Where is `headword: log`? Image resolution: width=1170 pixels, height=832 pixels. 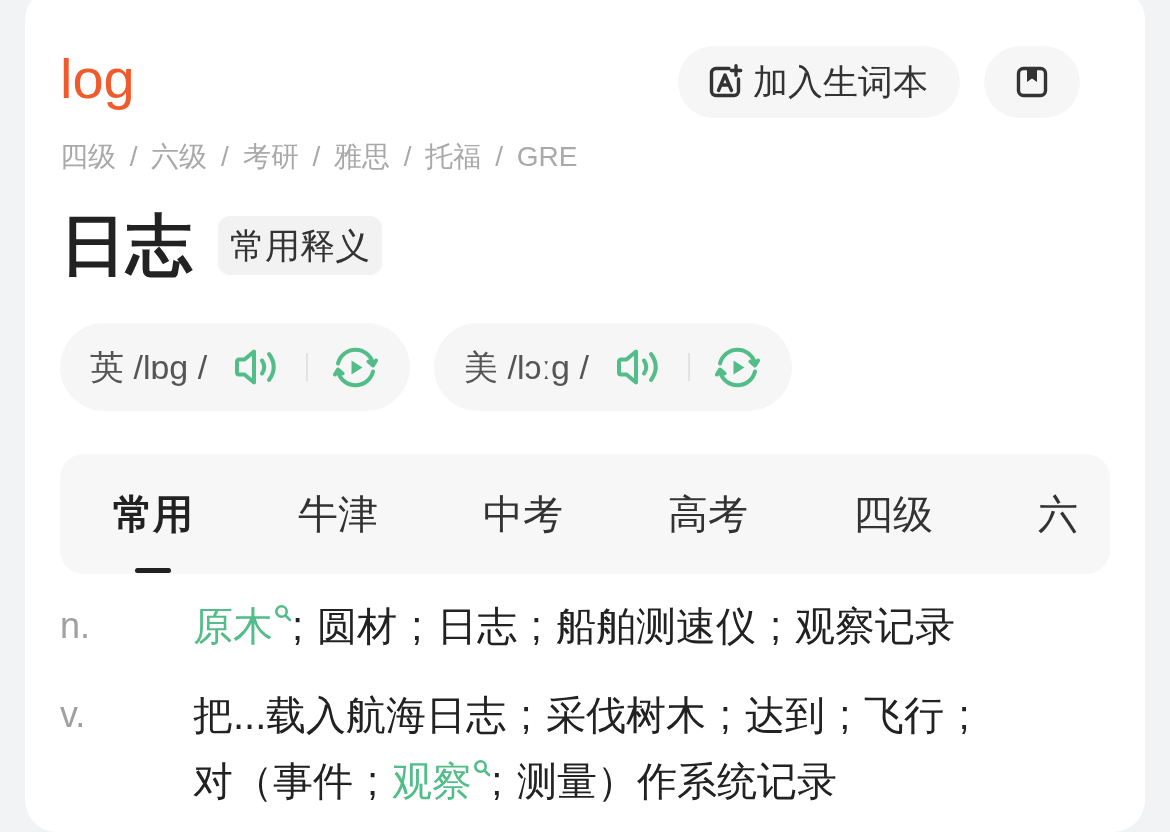 headword: log is located at coordinates (97, 79).